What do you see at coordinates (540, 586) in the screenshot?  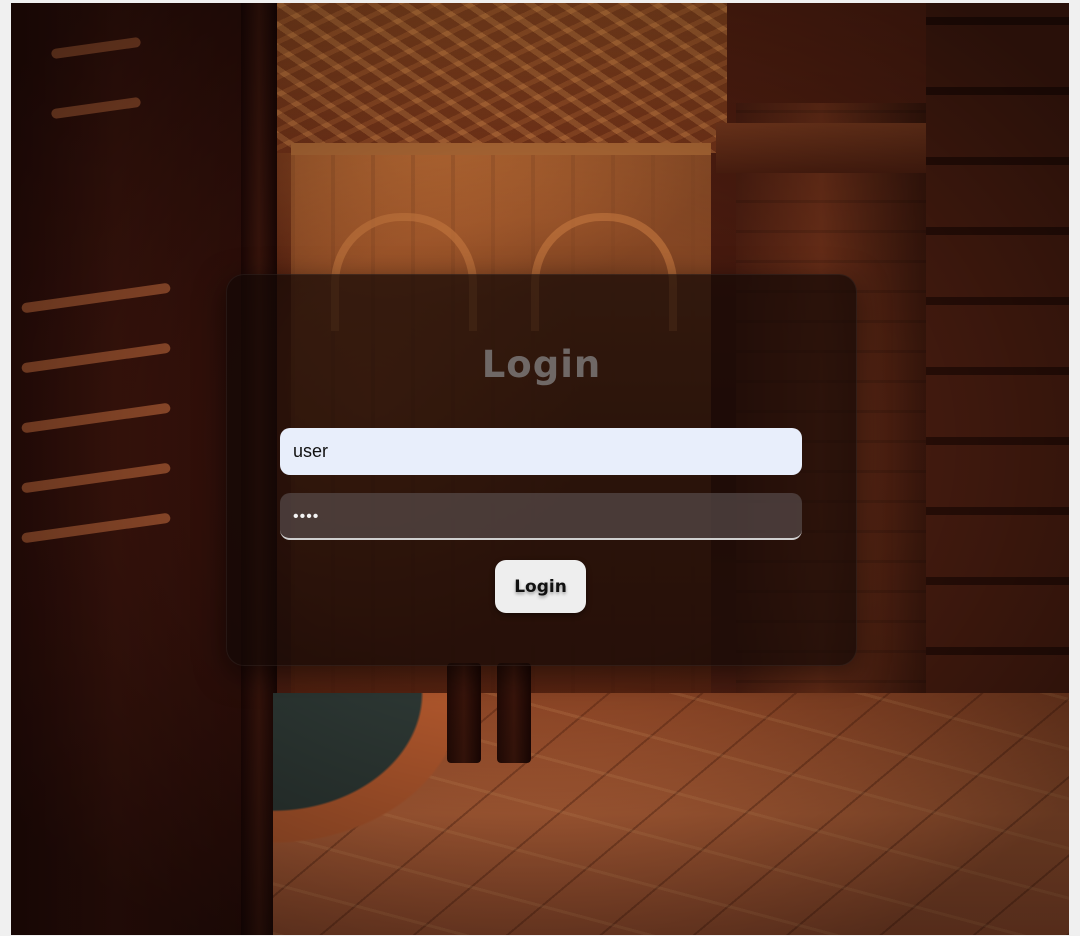 I see `login-button: Login` at bounding box center [540, 586].